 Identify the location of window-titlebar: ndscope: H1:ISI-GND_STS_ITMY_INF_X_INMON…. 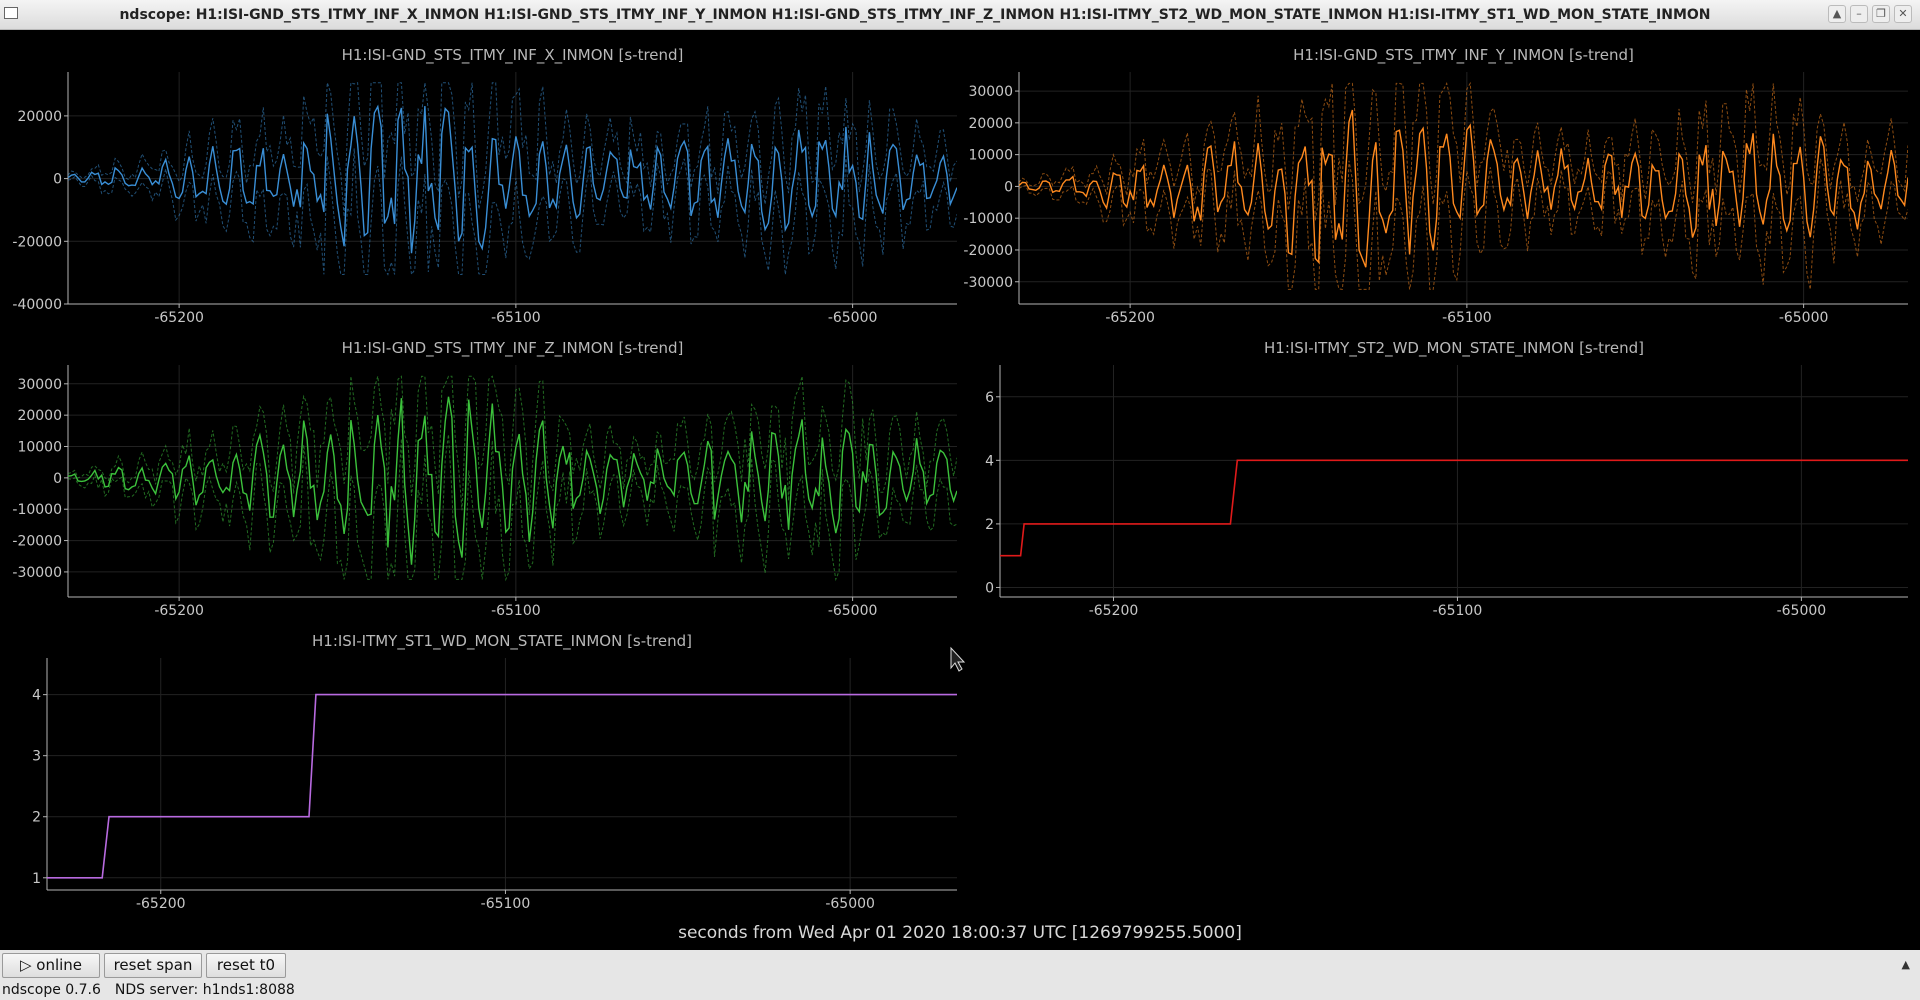
(960, 15).